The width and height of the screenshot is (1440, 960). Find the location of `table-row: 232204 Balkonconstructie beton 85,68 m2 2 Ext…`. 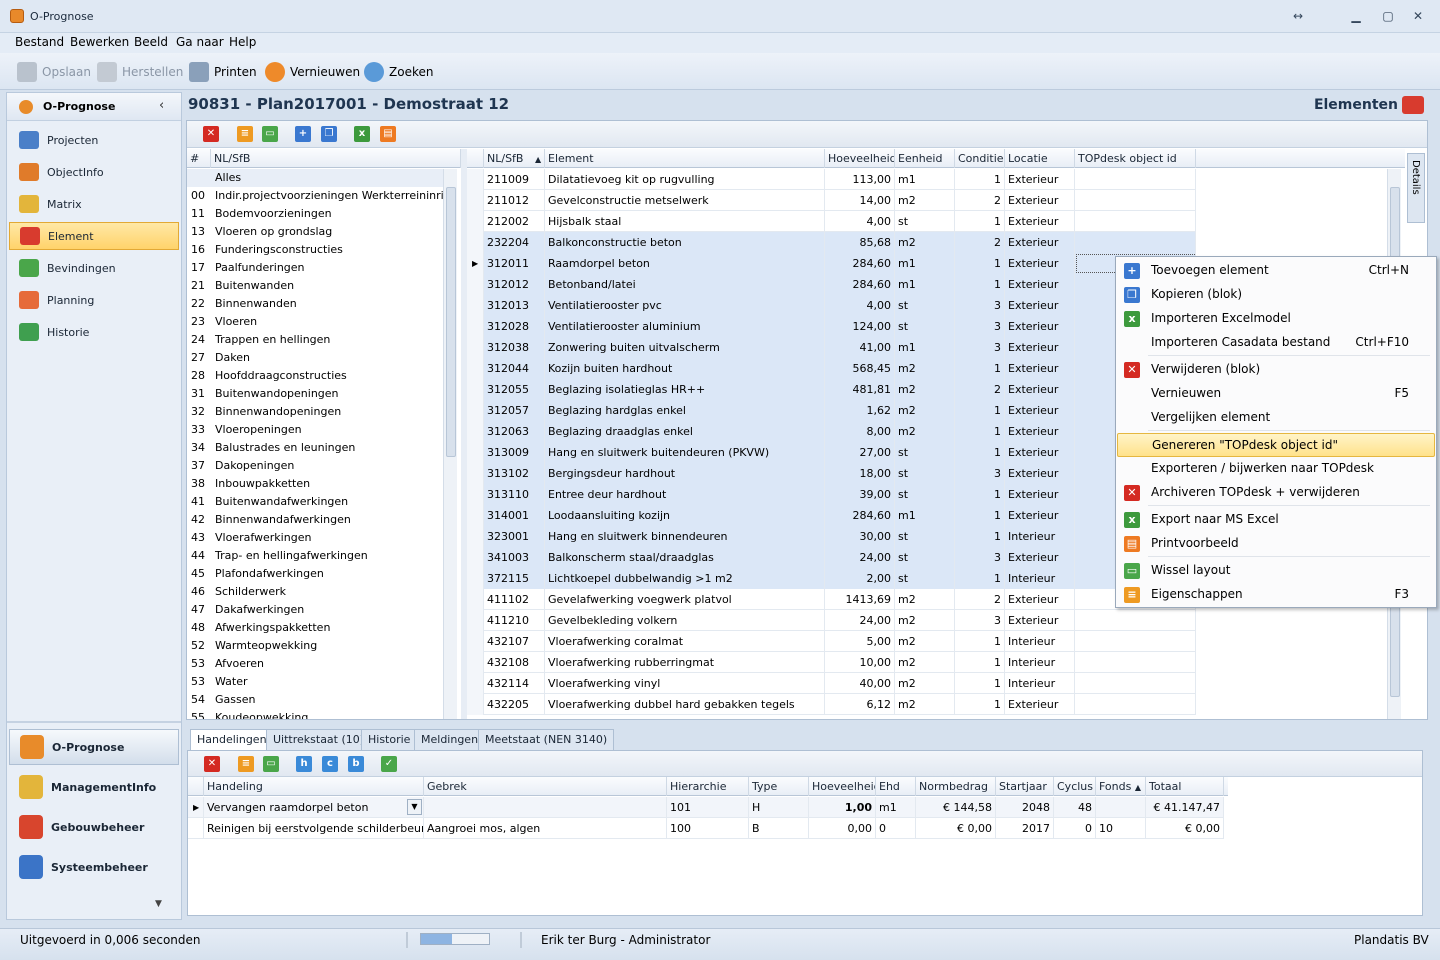

table-row: 232204 Balkonconstructie beton 85,68 m2 2 Ext… is located at coordinates (831, 242).